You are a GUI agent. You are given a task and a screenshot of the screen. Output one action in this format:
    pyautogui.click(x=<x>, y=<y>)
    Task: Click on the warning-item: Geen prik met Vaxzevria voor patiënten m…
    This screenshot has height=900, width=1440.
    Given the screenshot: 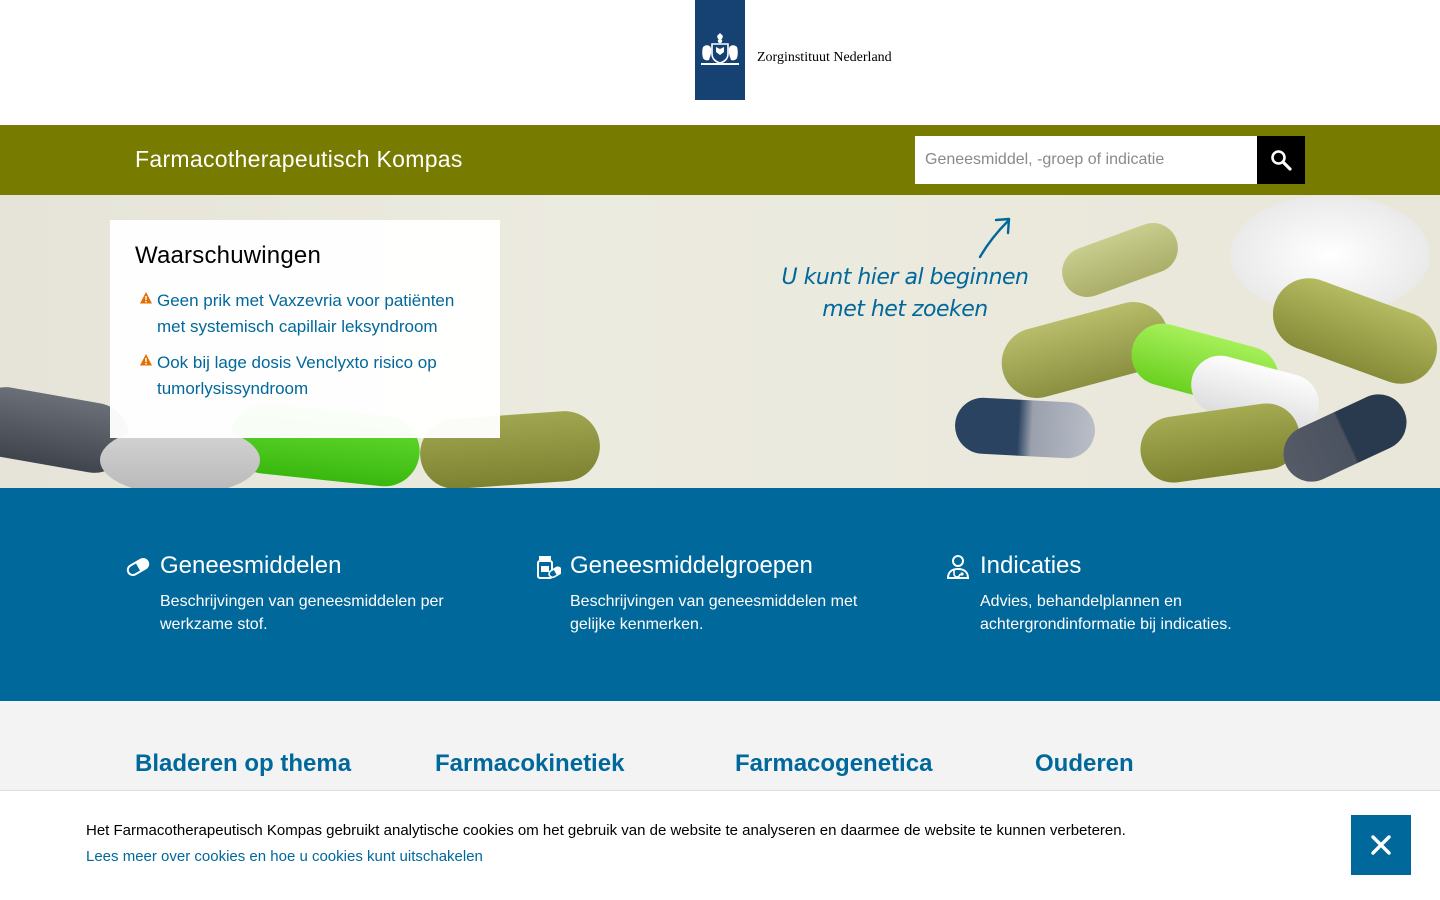 What is the action you would take?
    pyautogui.click(x=305, y=314)
    